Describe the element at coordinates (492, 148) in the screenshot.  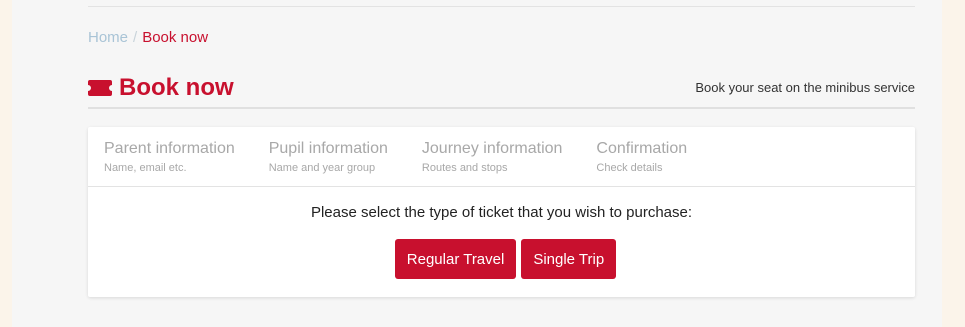
I see `step-title: Journey information` at that location.